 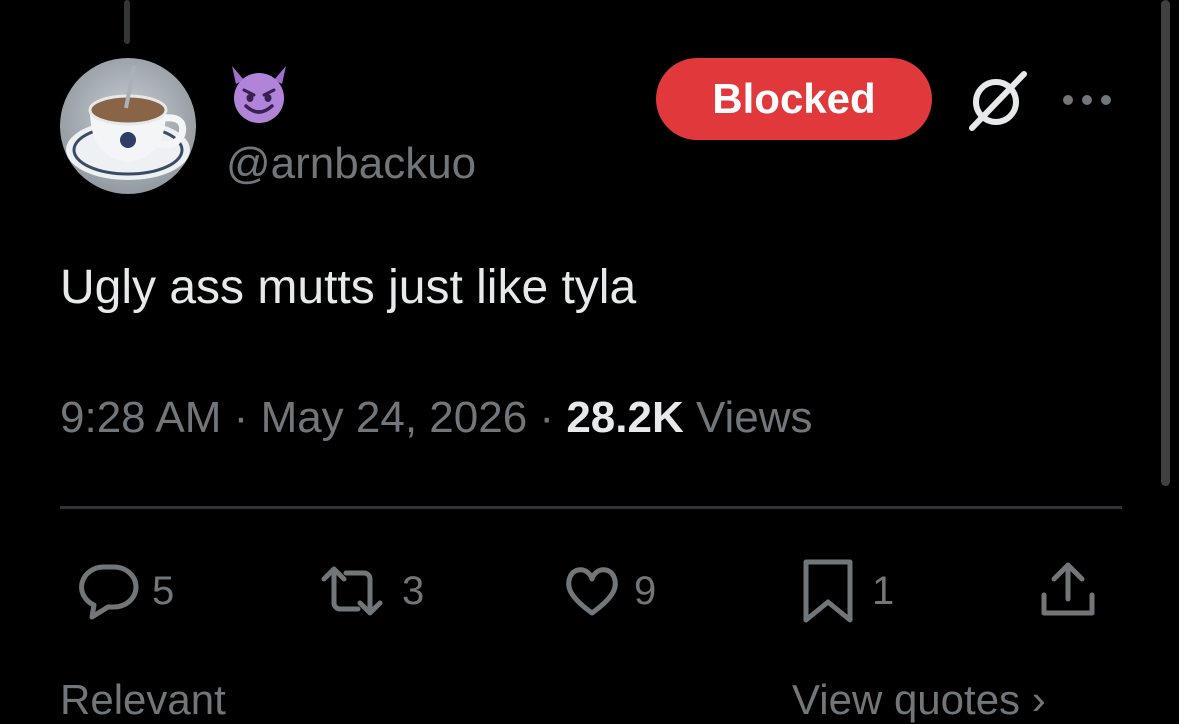 What do you see at coordinates (828, 591) in the screenshot?
I see `bookmark-icon` at bounding box center [828, 591].